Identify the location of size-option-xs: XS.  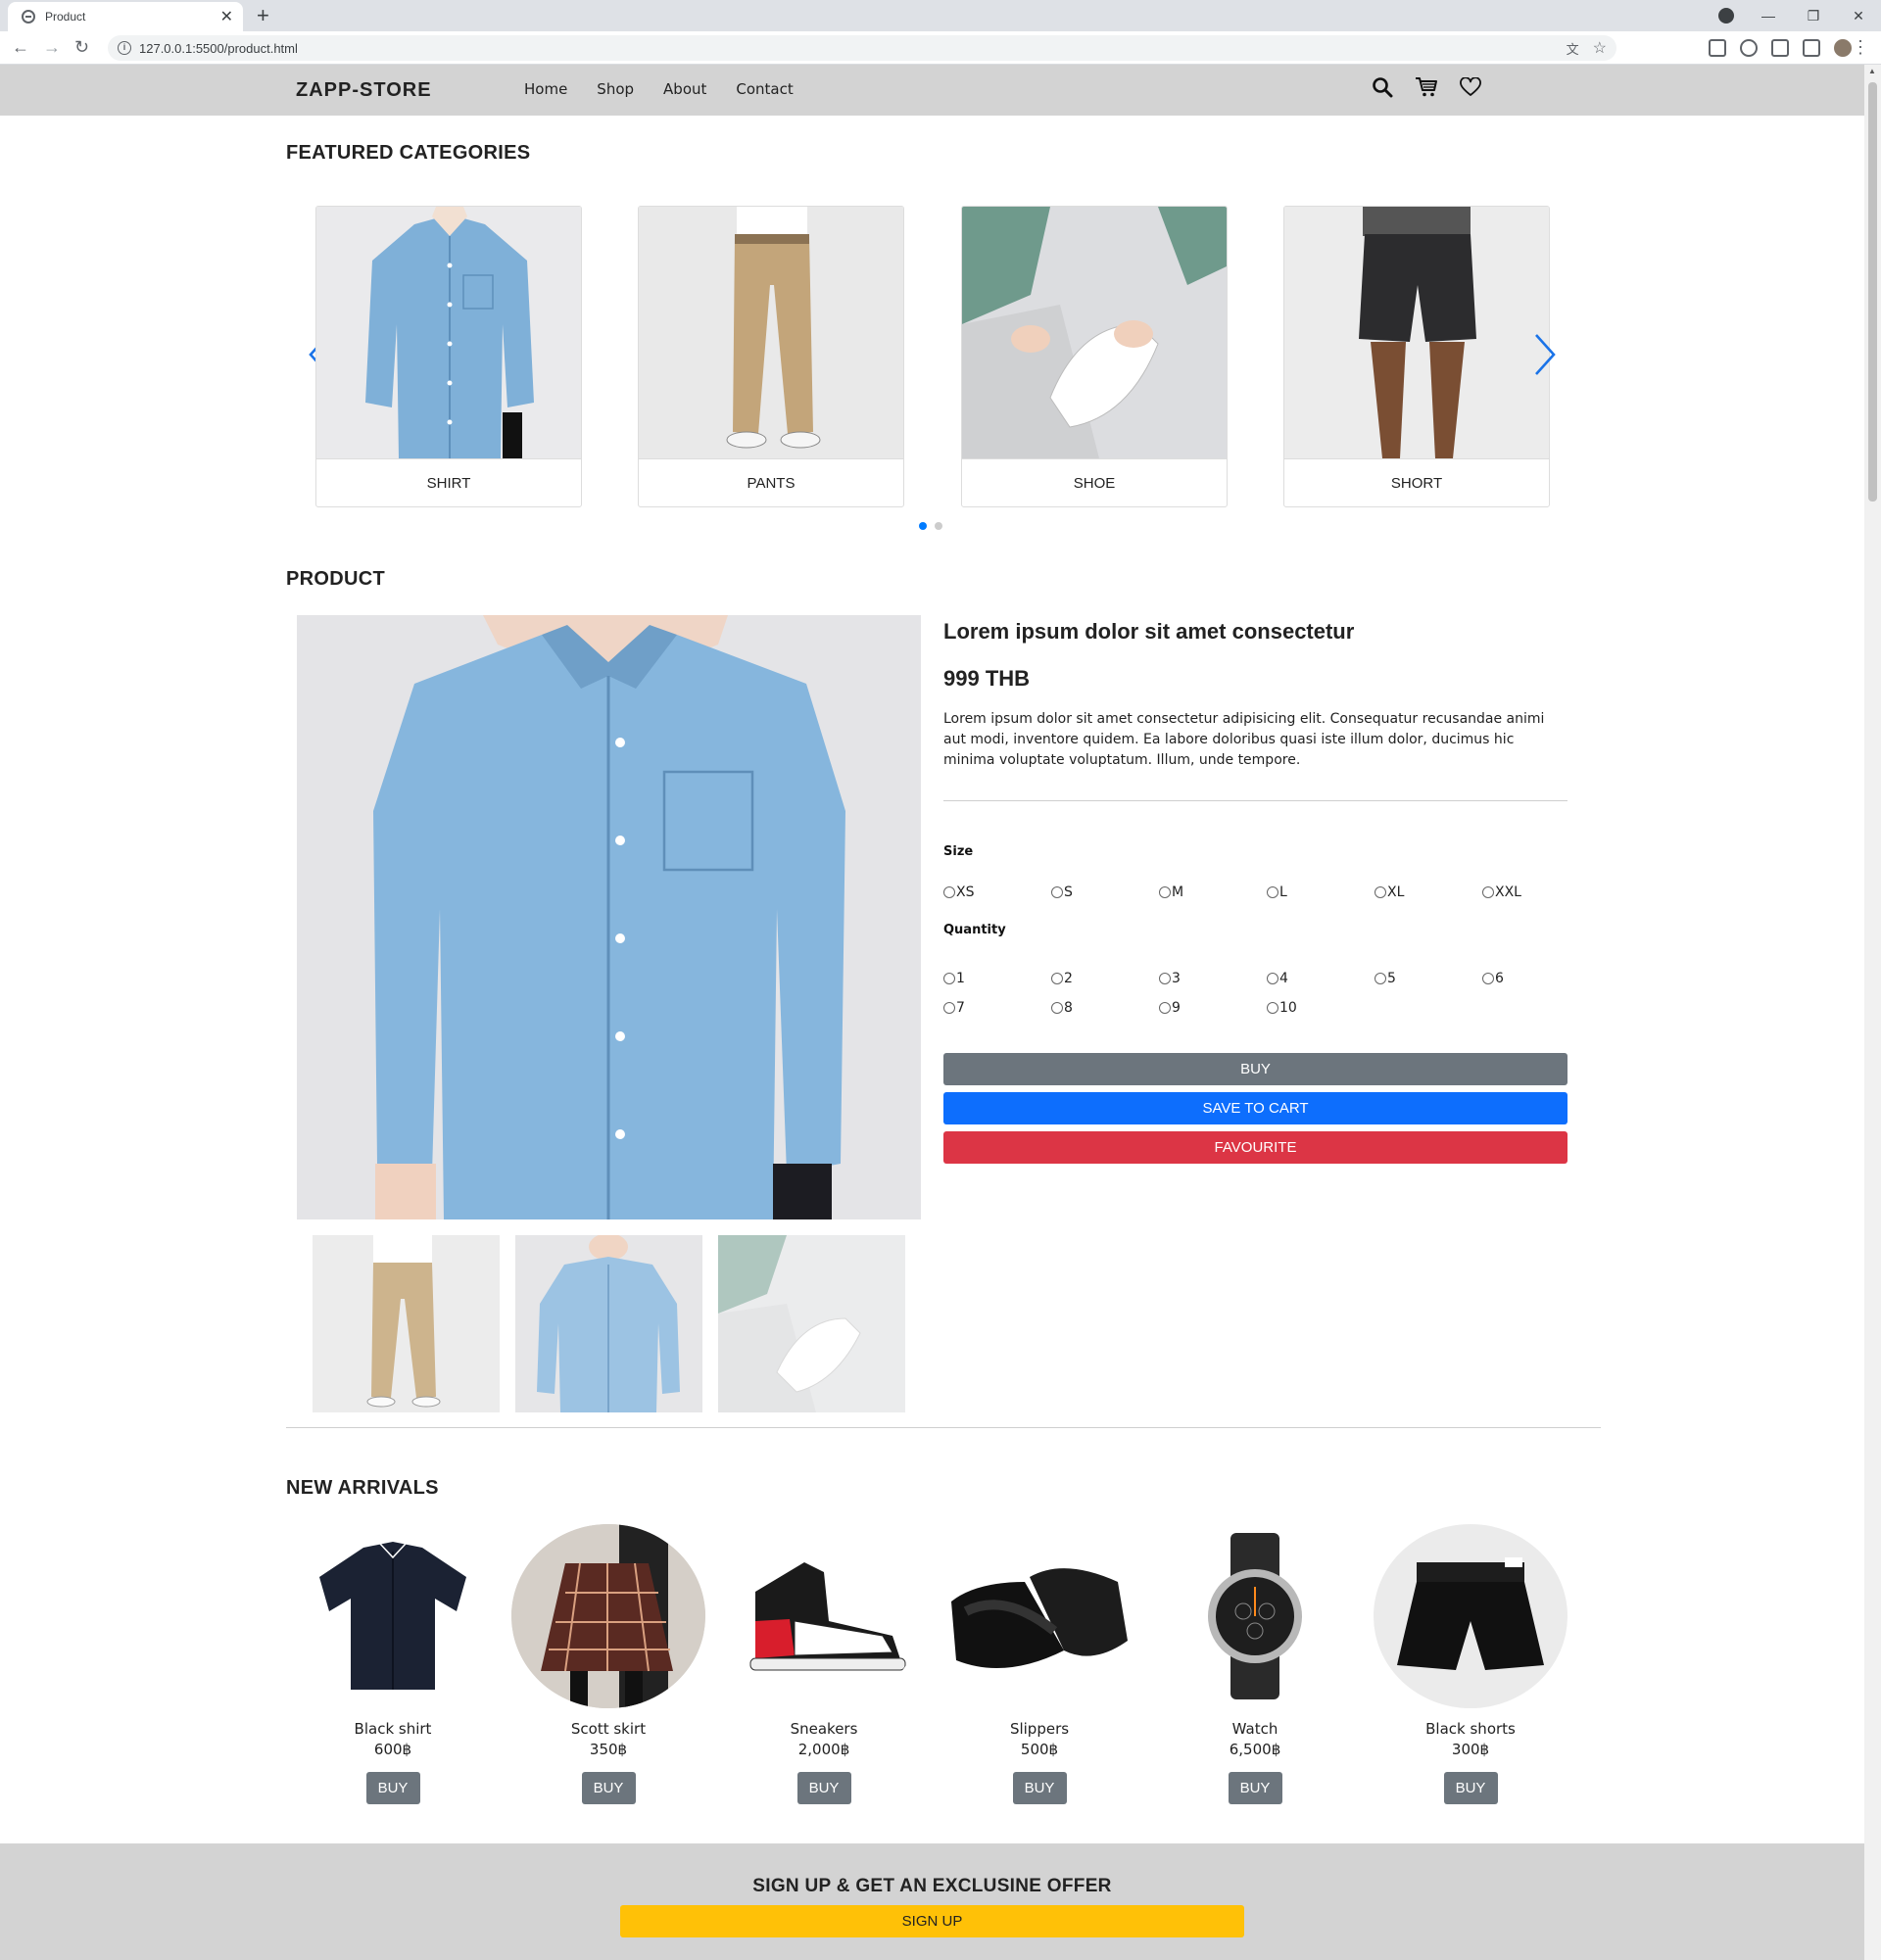
(997, 892).